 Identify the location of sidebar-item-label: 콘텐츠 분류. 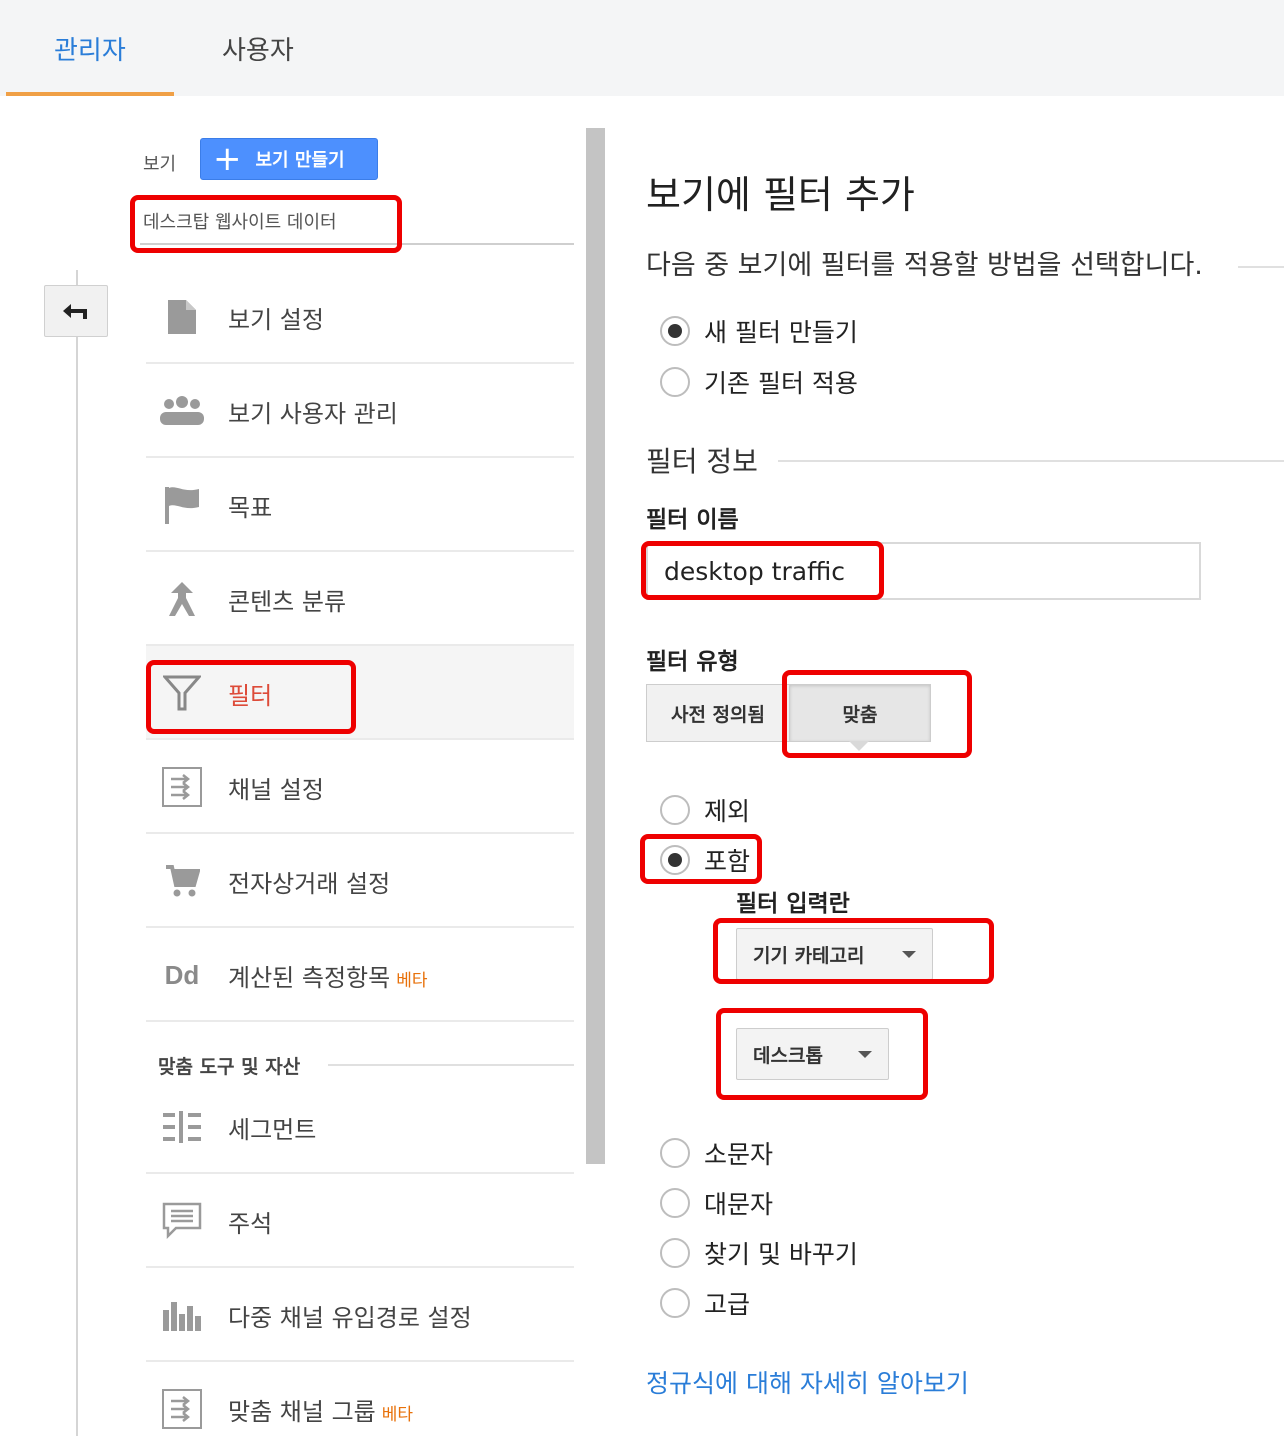
(287, 602).